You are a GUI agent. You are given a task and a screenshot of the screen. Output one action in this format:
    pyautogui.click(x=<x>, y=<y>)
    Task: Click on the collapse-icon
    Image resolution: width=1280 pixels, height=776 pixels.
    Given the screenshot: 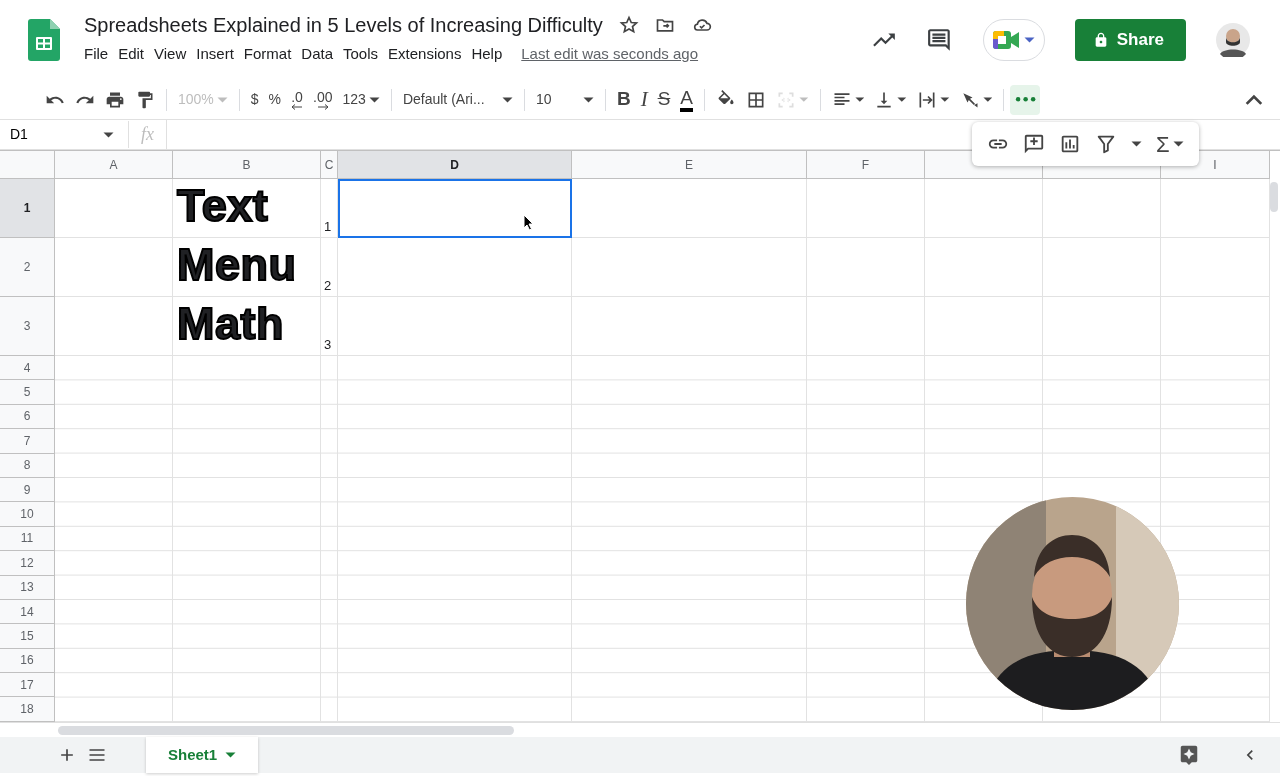 What is the action you would take?
    pyautogui.click(x=1254, y=99)
    